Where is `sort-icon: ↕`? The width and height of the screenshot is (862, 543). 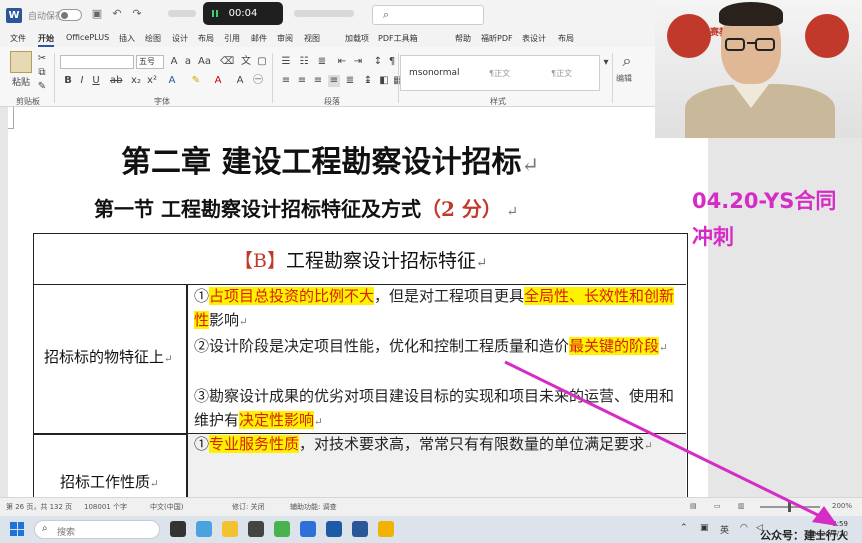
sort-icon: ↕ is located at coordinates (378, 62).